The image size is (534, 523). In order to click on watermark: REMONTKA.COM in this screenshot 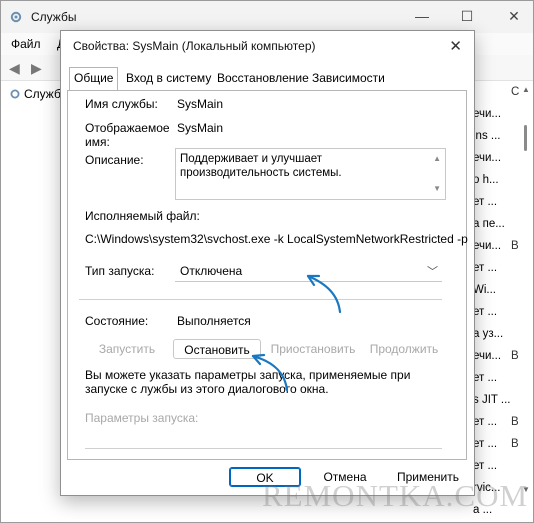, I will do `click(395, 495)`.